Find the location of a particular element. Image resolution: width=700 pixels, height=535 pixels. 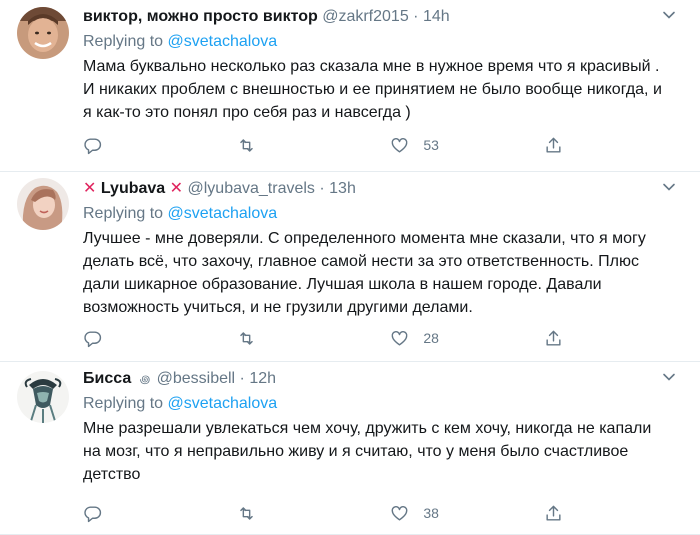

display-name: виктор, можно просто виктор is located at coordinates (200, 16).